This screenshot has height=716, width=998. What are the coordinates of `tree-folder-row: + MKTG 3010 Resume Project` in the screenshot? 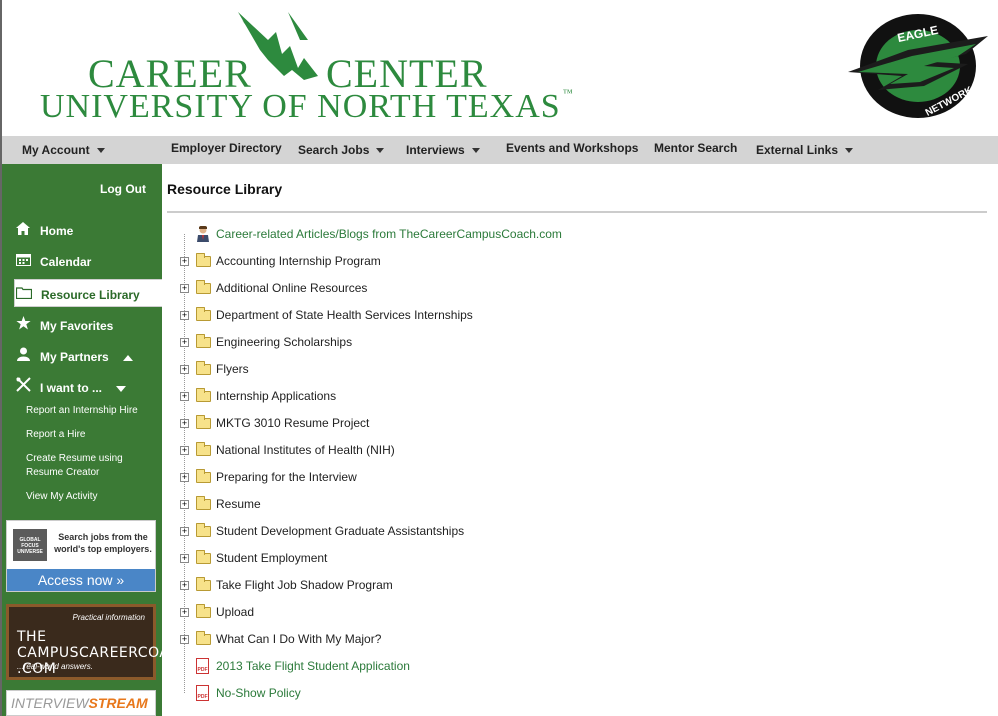 It's located at (528, 426).